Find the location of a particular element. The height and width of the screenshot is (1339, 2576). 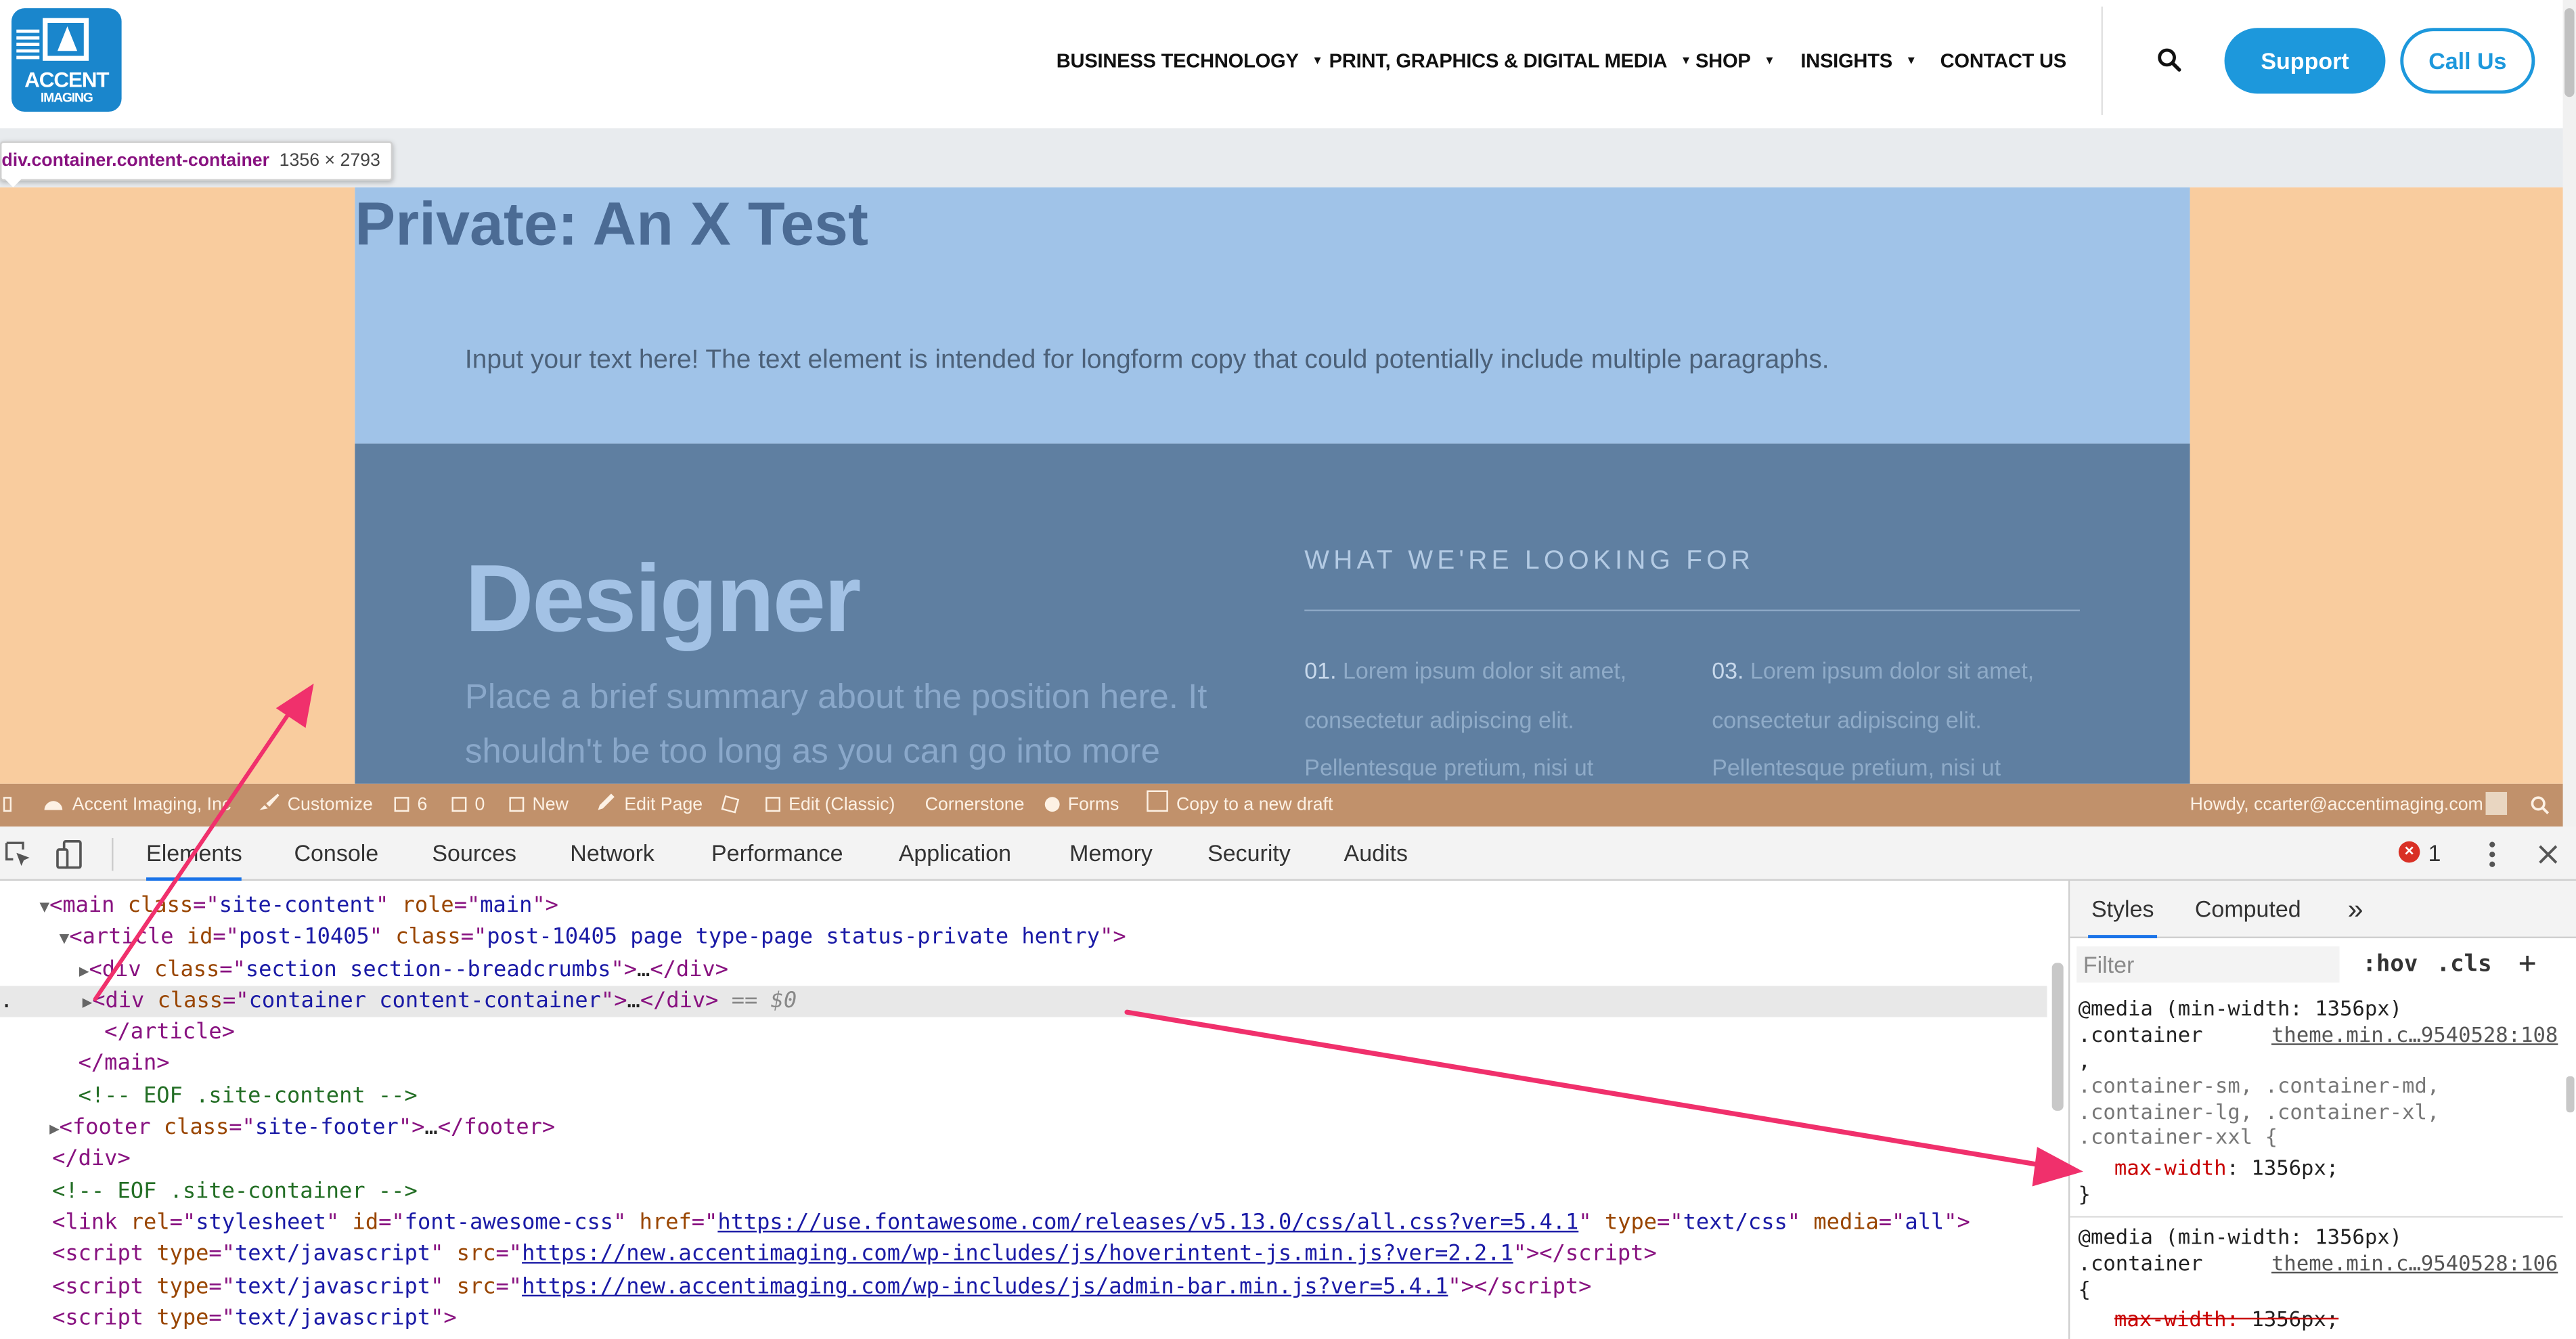

tooltip-pointer is located at coordinates (13, 183).